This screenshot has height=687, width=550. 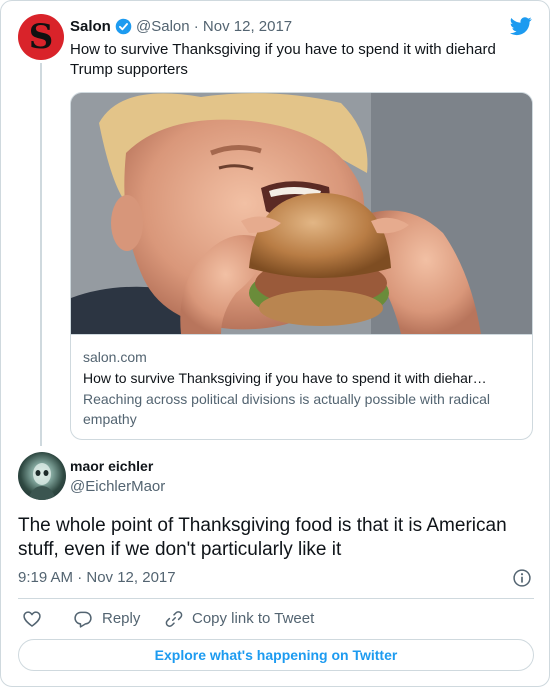 What do you see at coordinates (117, 486) in the screenshot?
I see `tweet-author-handle: @EichlerMaor` at bounding box center [117, 486].